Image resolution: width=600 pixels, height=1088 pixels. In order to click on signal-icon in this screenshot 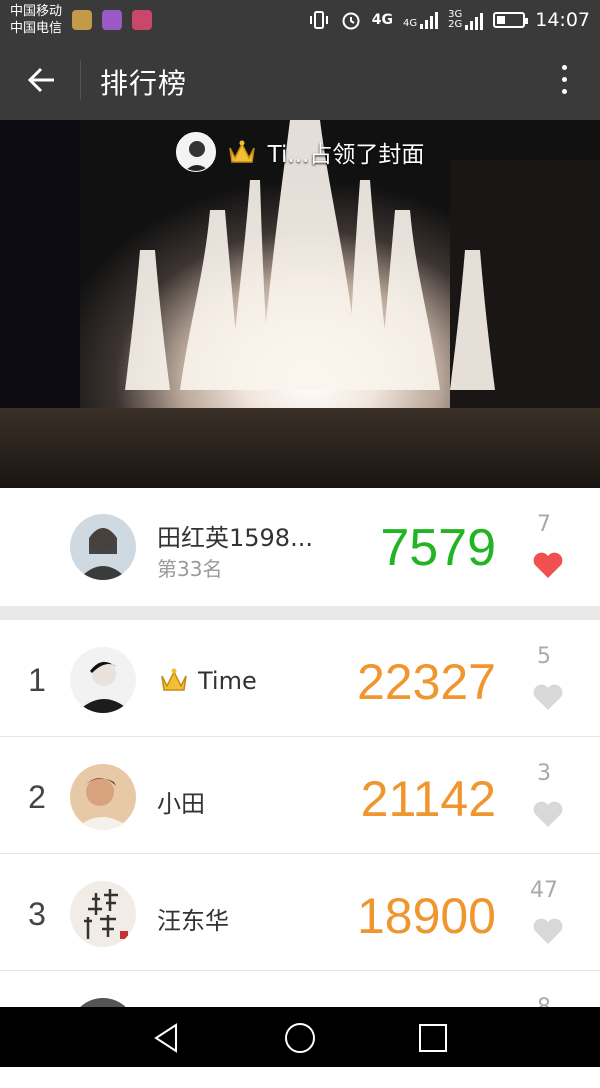, I will do `click(429, 20)`.